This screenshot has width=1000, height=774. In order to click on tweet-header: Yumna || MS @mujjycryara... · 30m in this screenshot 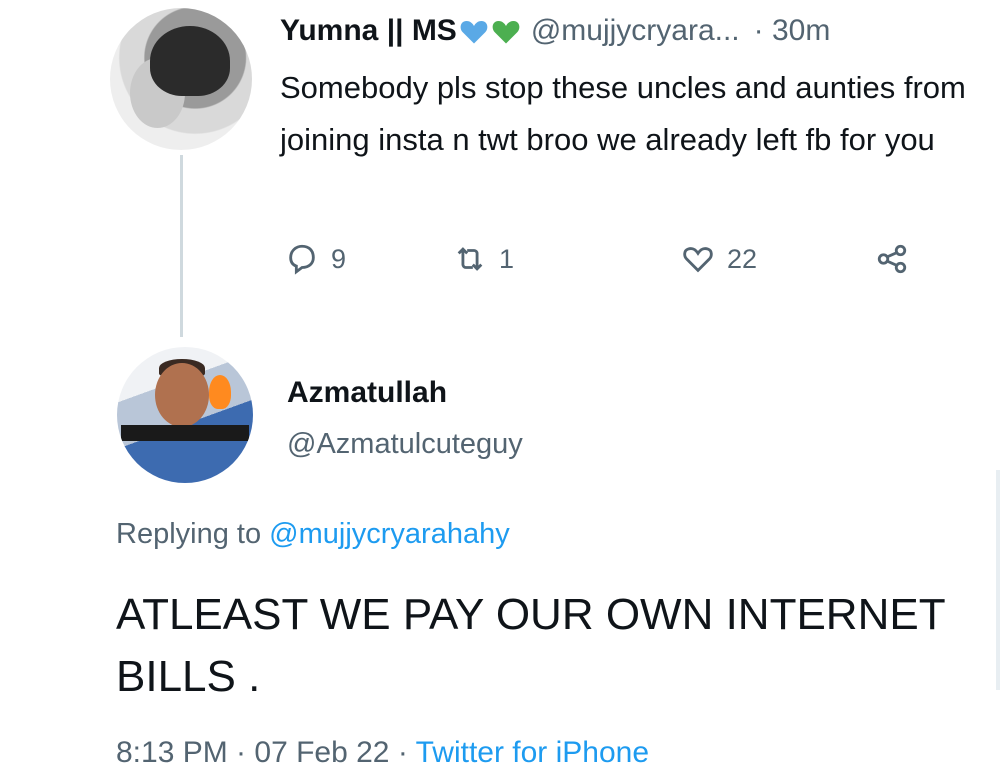, I will do `click(555, 31)`.